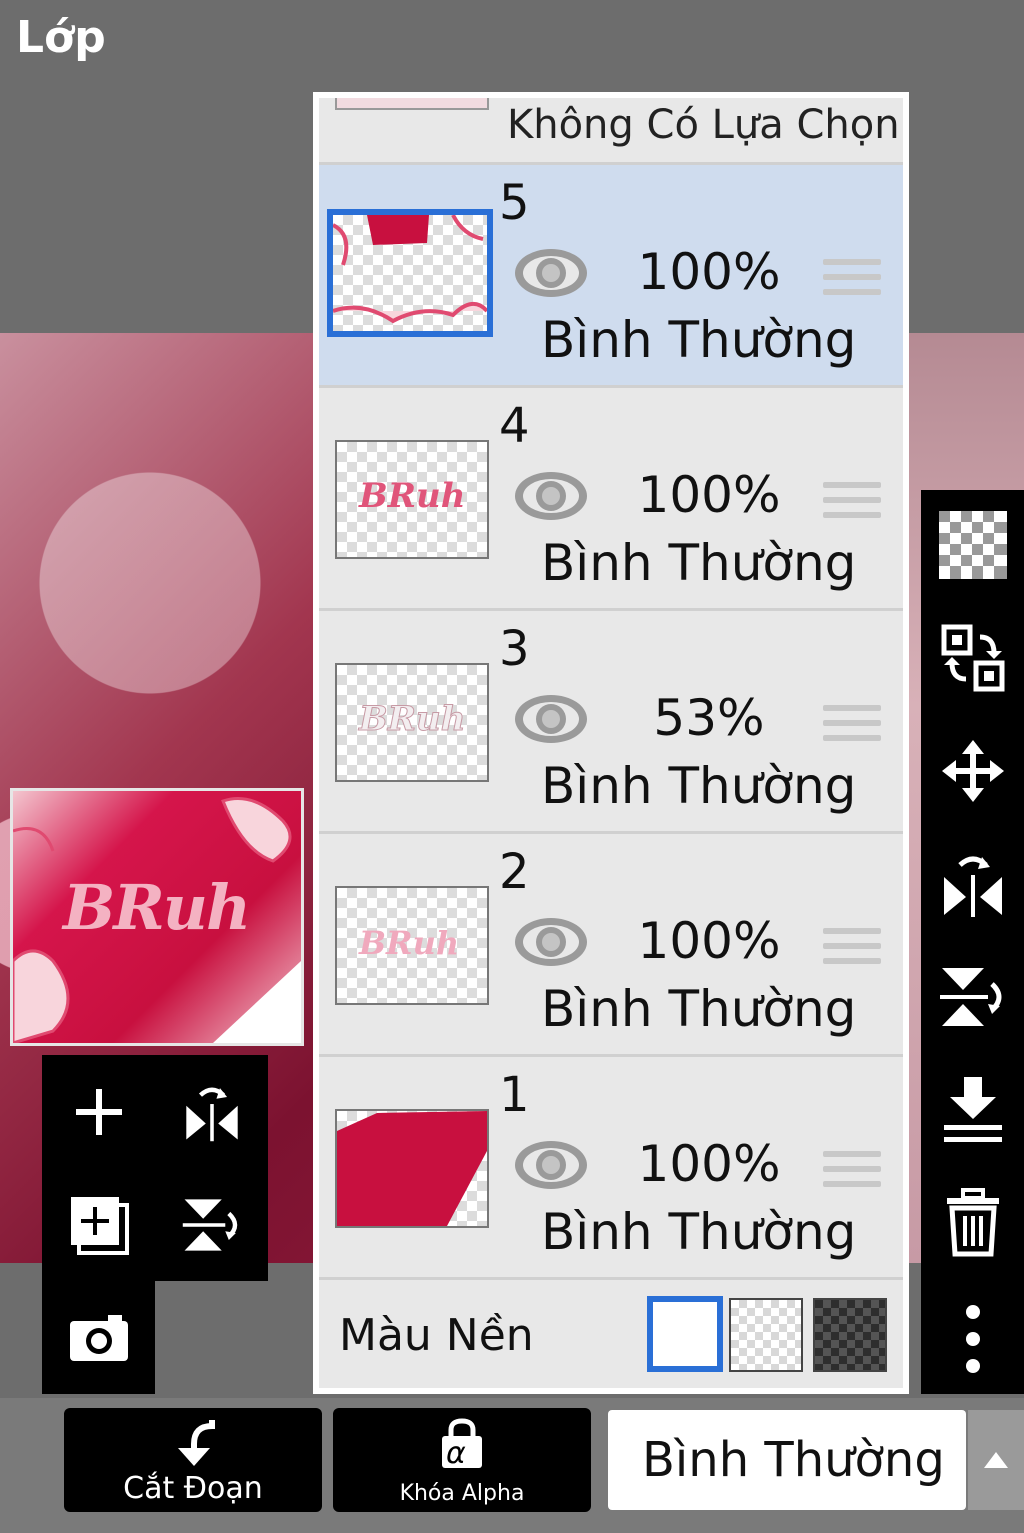 The image size is (1024, 1533). I want to click on alpha-glyph: α, so click(456, 1453).